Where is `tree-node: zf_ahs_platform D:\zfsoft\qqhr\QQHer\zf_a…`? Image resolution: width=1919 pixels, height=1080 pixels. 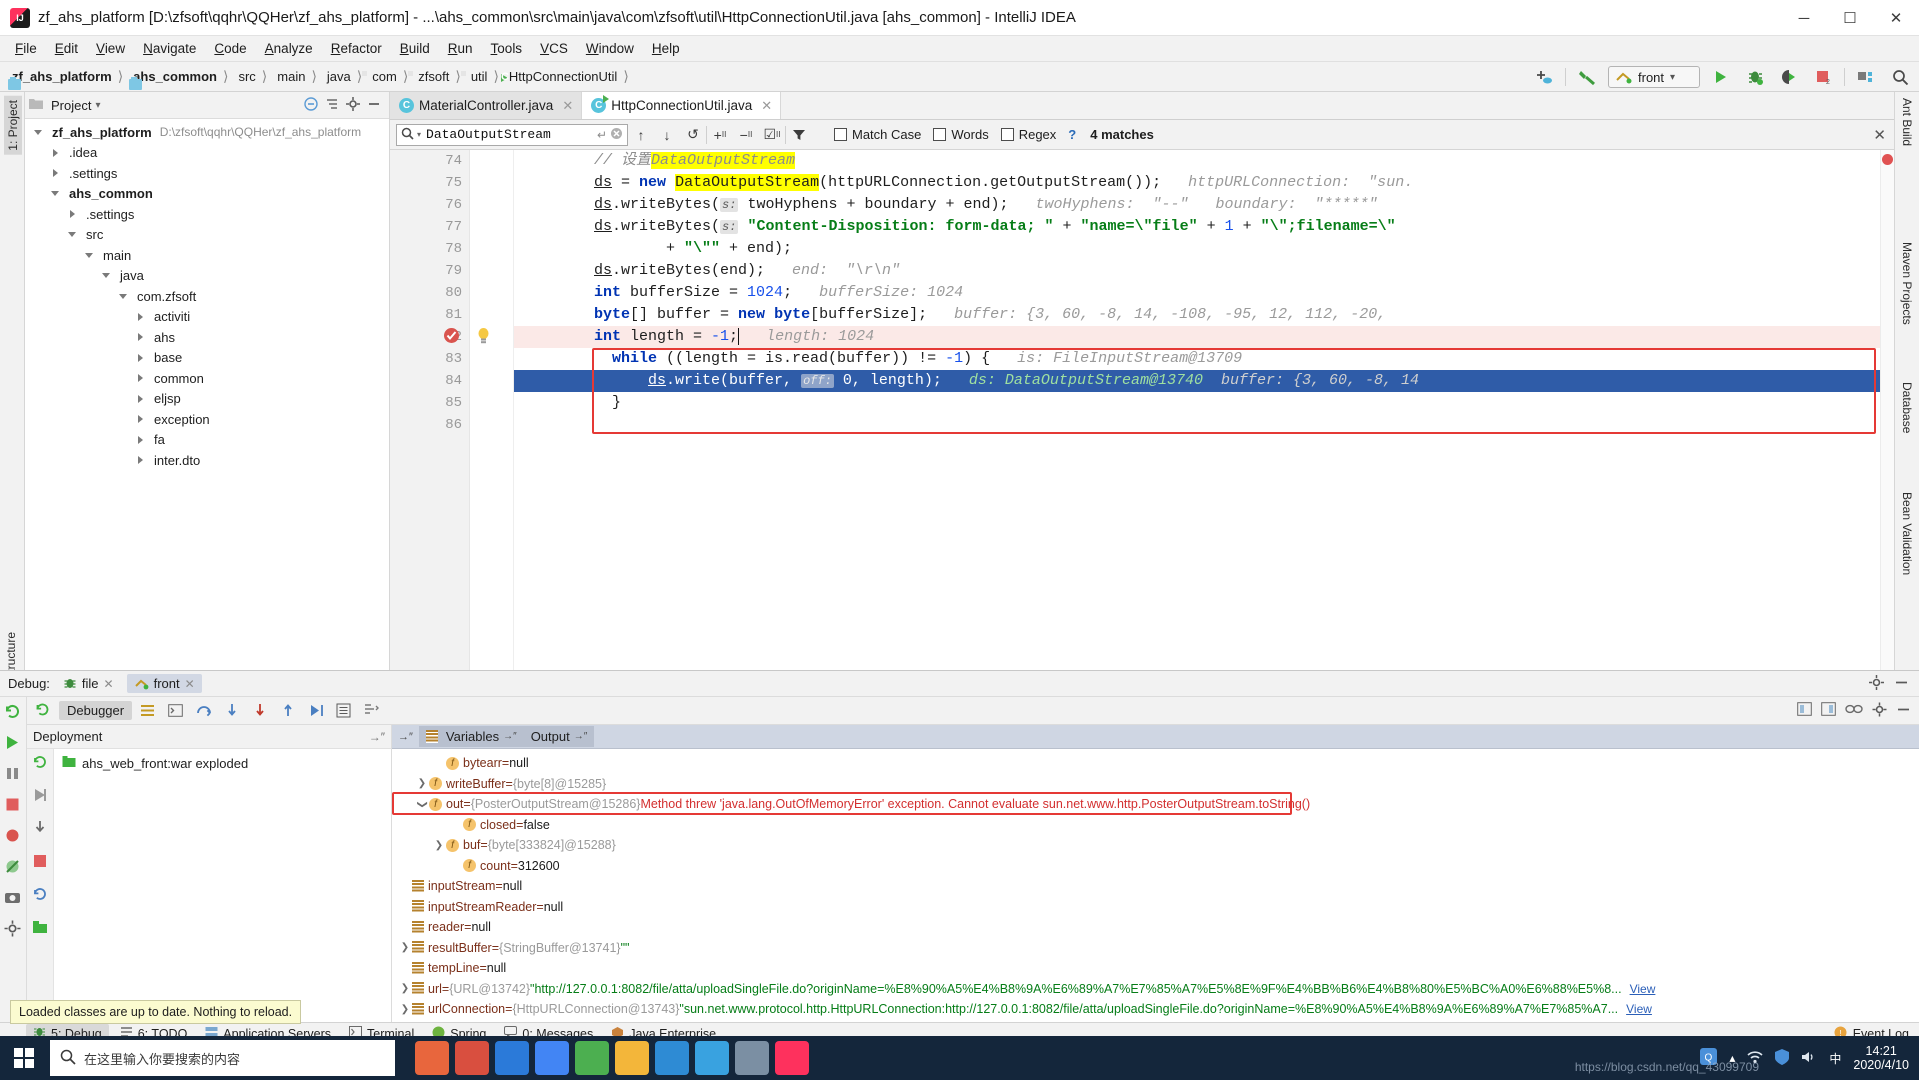
tree-node: zf_ahs_platform D:\zfsoft\qqhr\QQHer\zf_a… is located at coordinates (207, 132).